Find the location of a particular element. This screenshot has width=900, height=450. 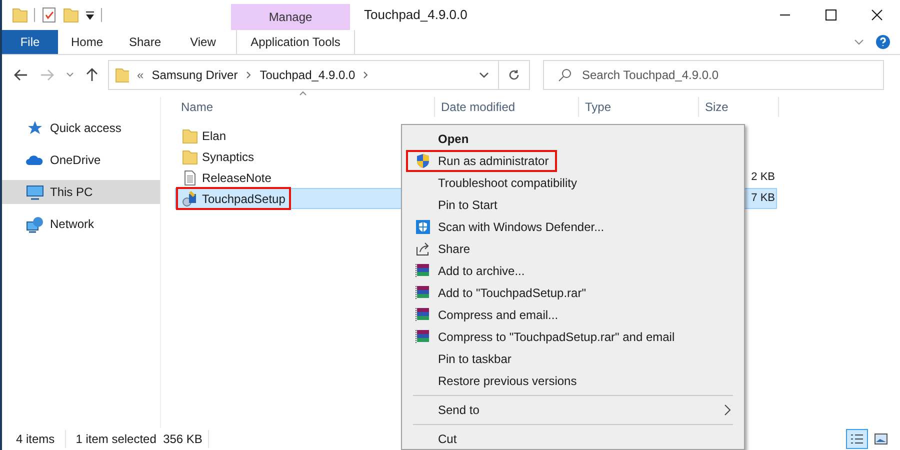

menu-item-label: Troubleshoot compatibility is located at coordinates (507, 183).